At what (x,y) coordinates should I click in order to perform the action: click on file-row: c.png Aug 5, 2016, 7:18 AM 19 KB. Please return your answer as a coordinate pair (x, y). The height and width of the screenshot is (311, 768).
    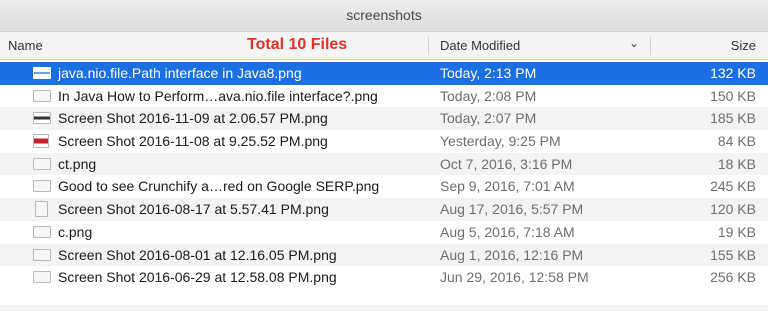
    Looking at the image, I should click on (384, 232).